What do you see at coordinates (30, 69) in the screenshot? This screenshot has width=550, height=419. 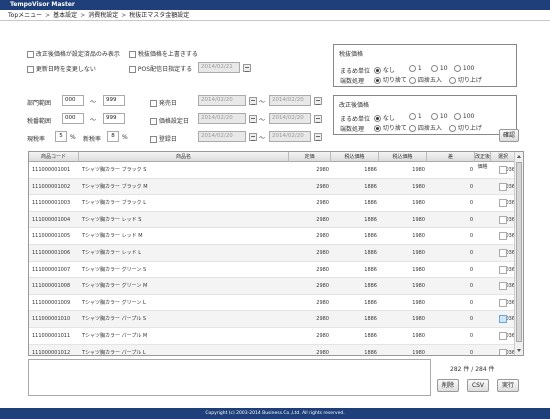 I see `keep-update-date-checkbox` at bounding box center [30, 69].